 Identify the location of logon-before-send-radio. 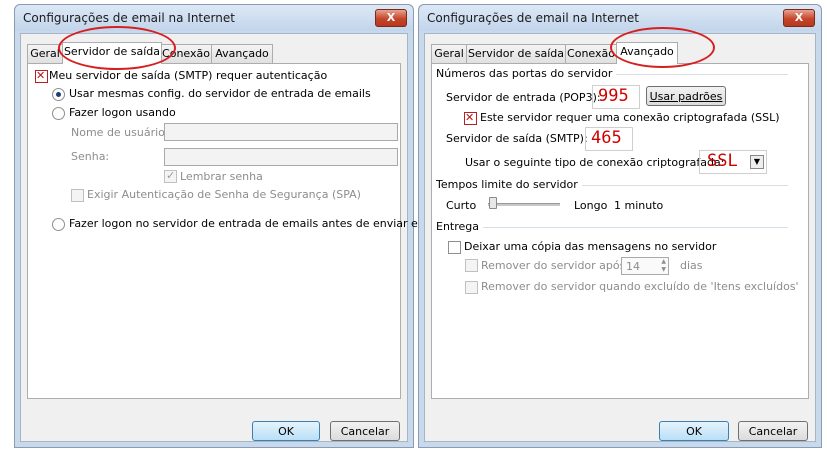
(58, 224).